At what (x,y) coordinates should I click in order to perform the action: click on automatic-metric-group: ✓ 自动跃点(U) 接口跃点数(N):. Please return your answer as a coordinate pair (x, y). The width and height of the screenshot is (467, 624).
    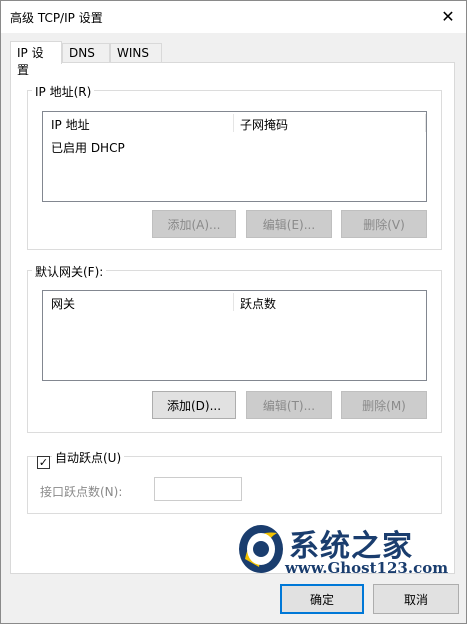
    Looking at the image, I should click on (234, 481).